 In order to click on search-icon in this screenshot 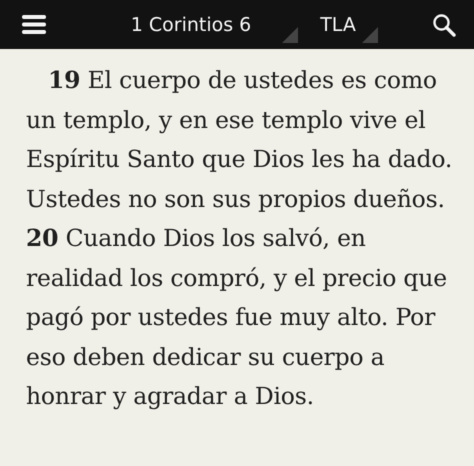, I will do `click(444, 24)`.